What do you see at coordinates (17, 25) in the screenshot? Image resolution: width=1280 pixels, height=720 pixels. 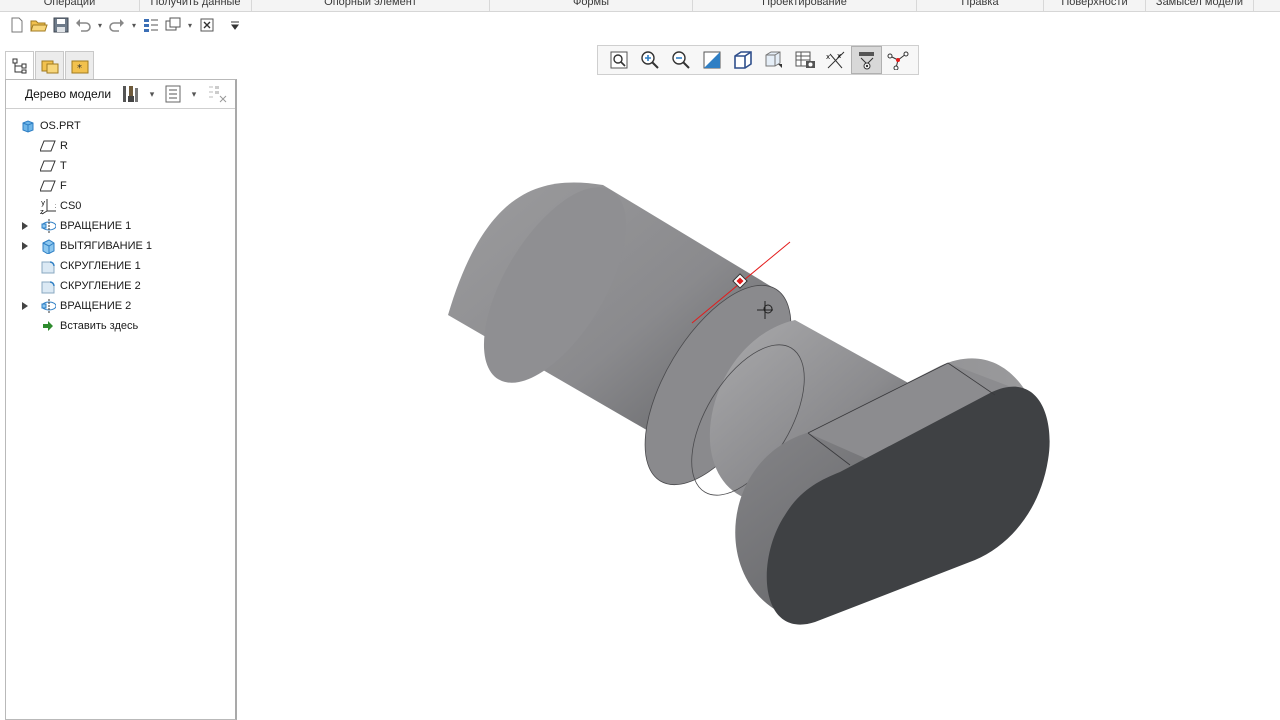 I see `new-icon` at bounding box center [17, 25].